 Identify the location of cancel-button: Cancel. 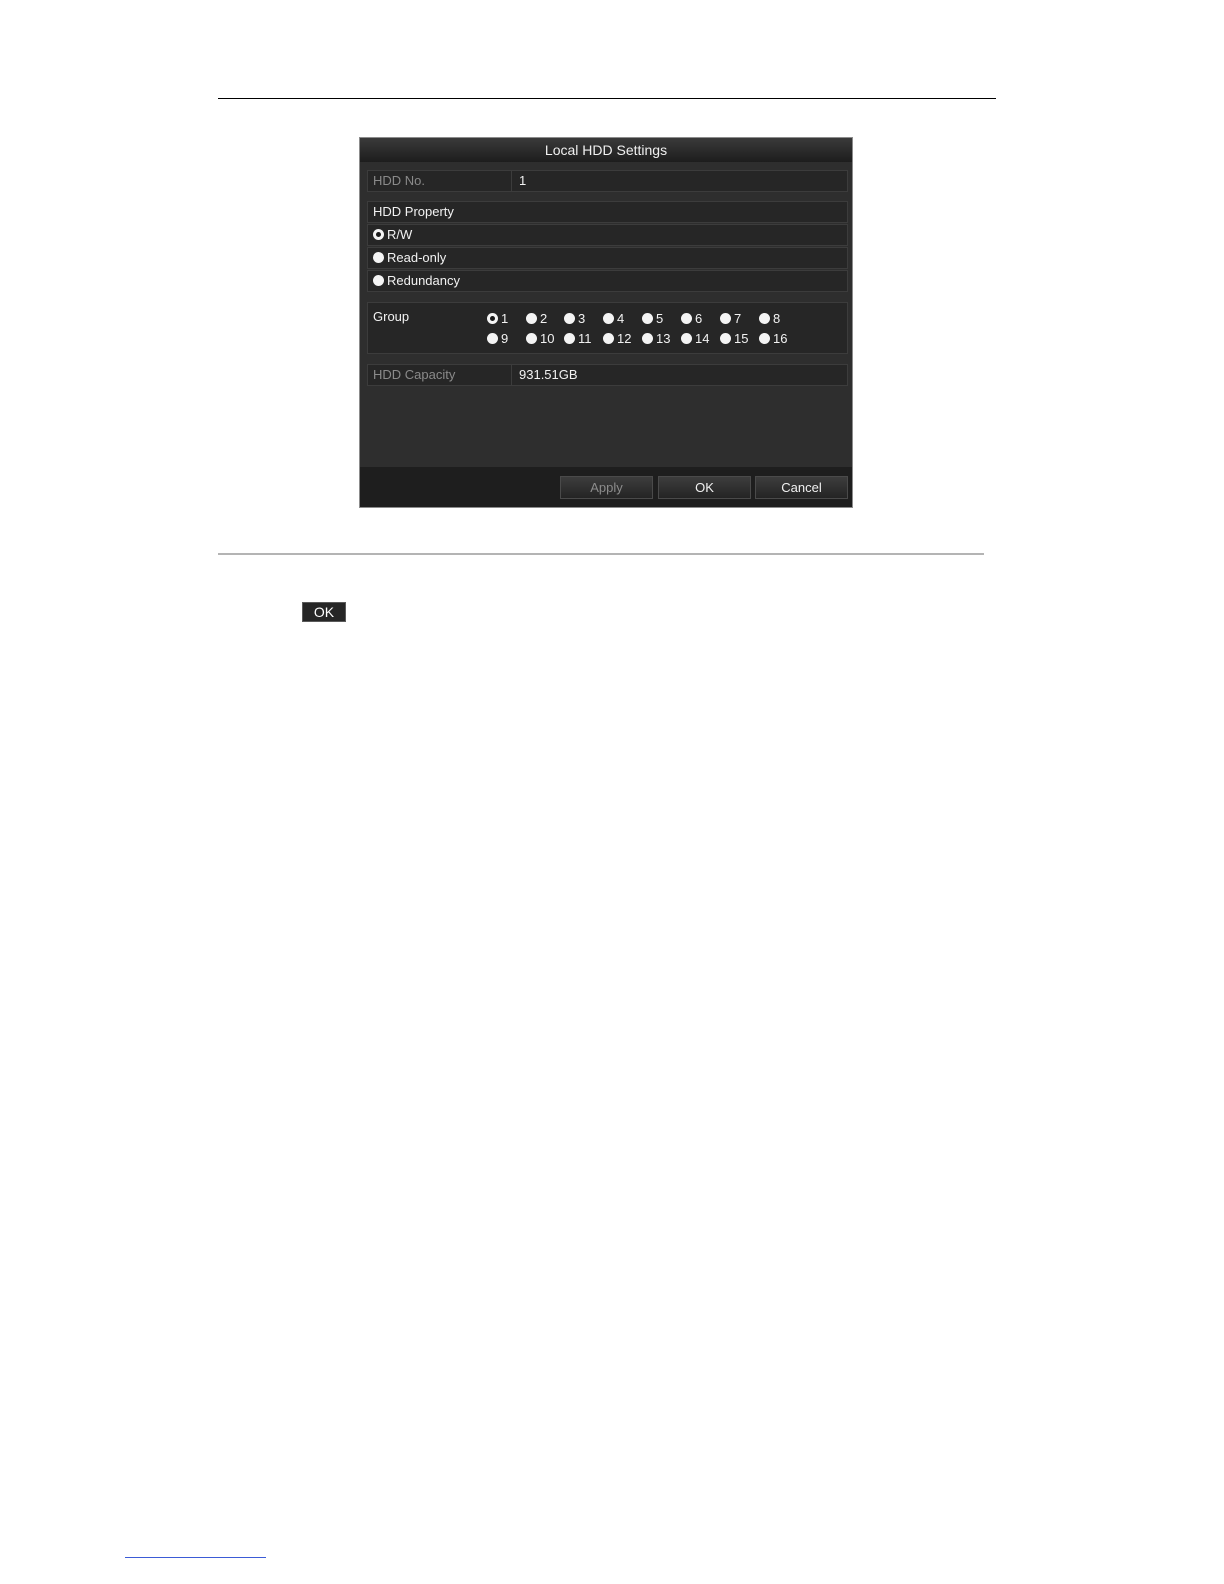
(801, 487).